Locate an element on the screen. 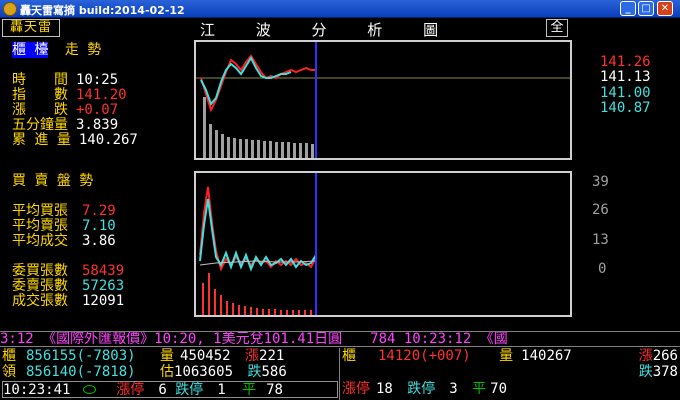 The height and width of the screenshot is (400, 680). avg-bid-line is located at coordinates (258, 229).